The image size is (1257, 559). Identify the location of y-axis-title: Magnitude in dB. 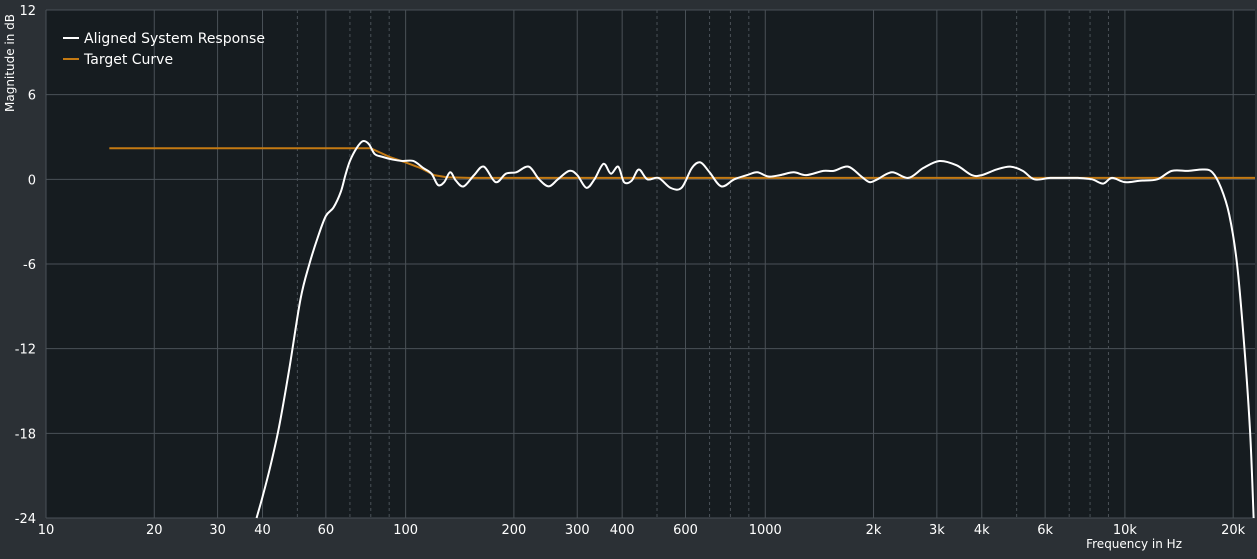
(10, 63).